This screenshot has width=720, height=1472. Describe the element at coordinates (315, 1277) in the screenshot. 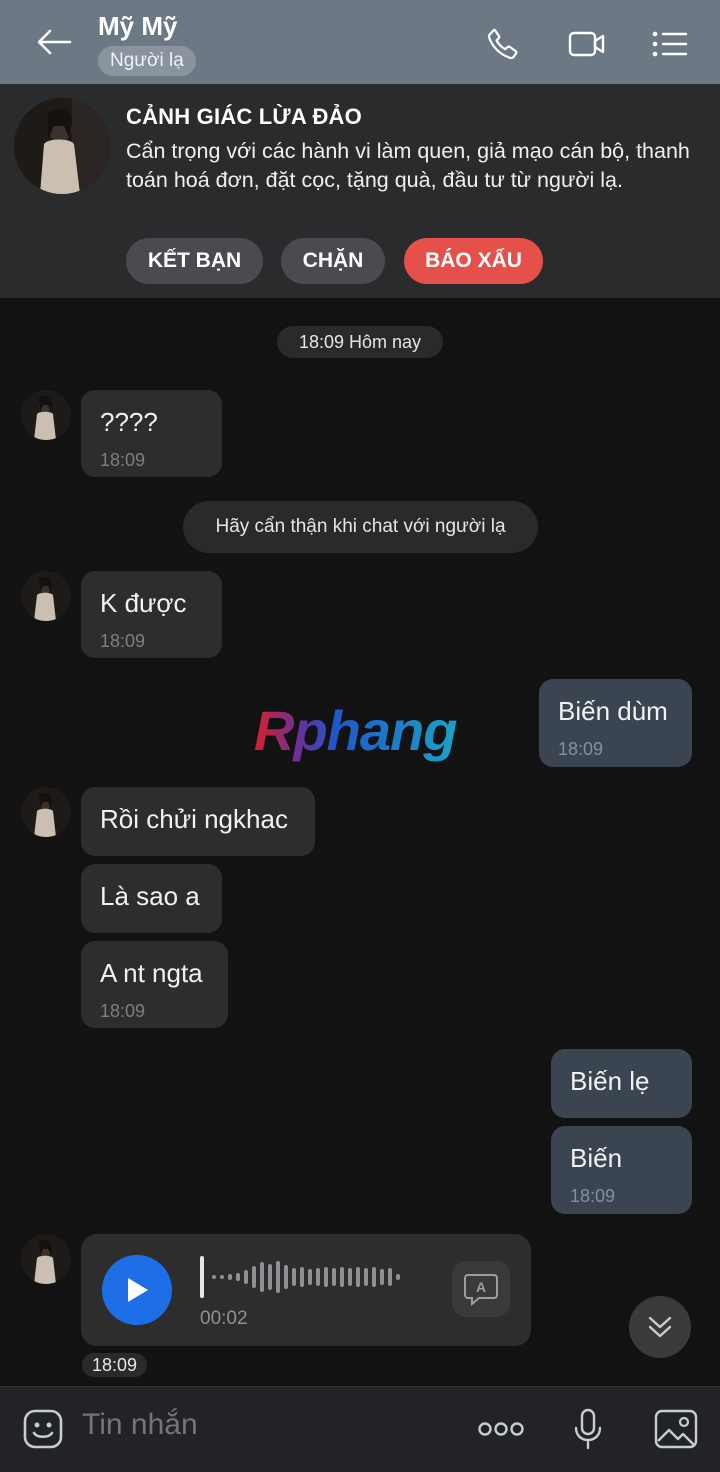

I see `audio-waveform` at that location.